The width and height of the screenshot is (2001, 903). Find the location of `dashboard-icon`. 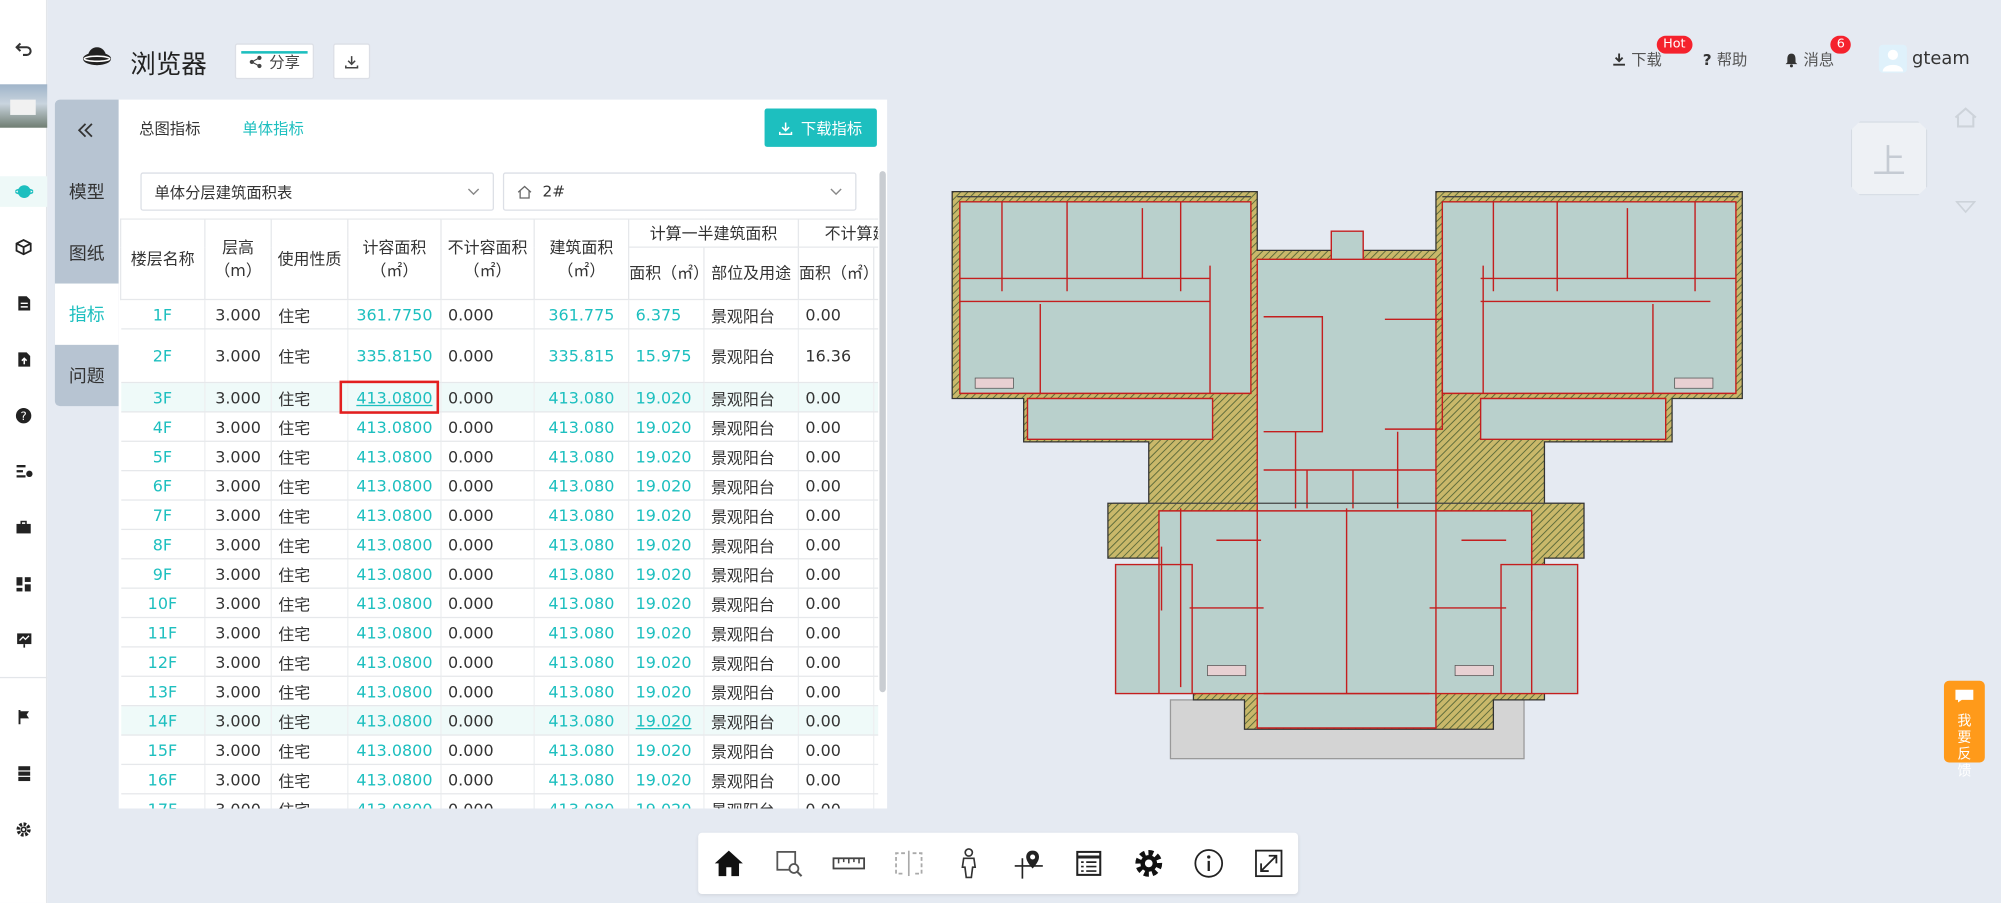

dashboard-icon is located at coordinates (23, 583).